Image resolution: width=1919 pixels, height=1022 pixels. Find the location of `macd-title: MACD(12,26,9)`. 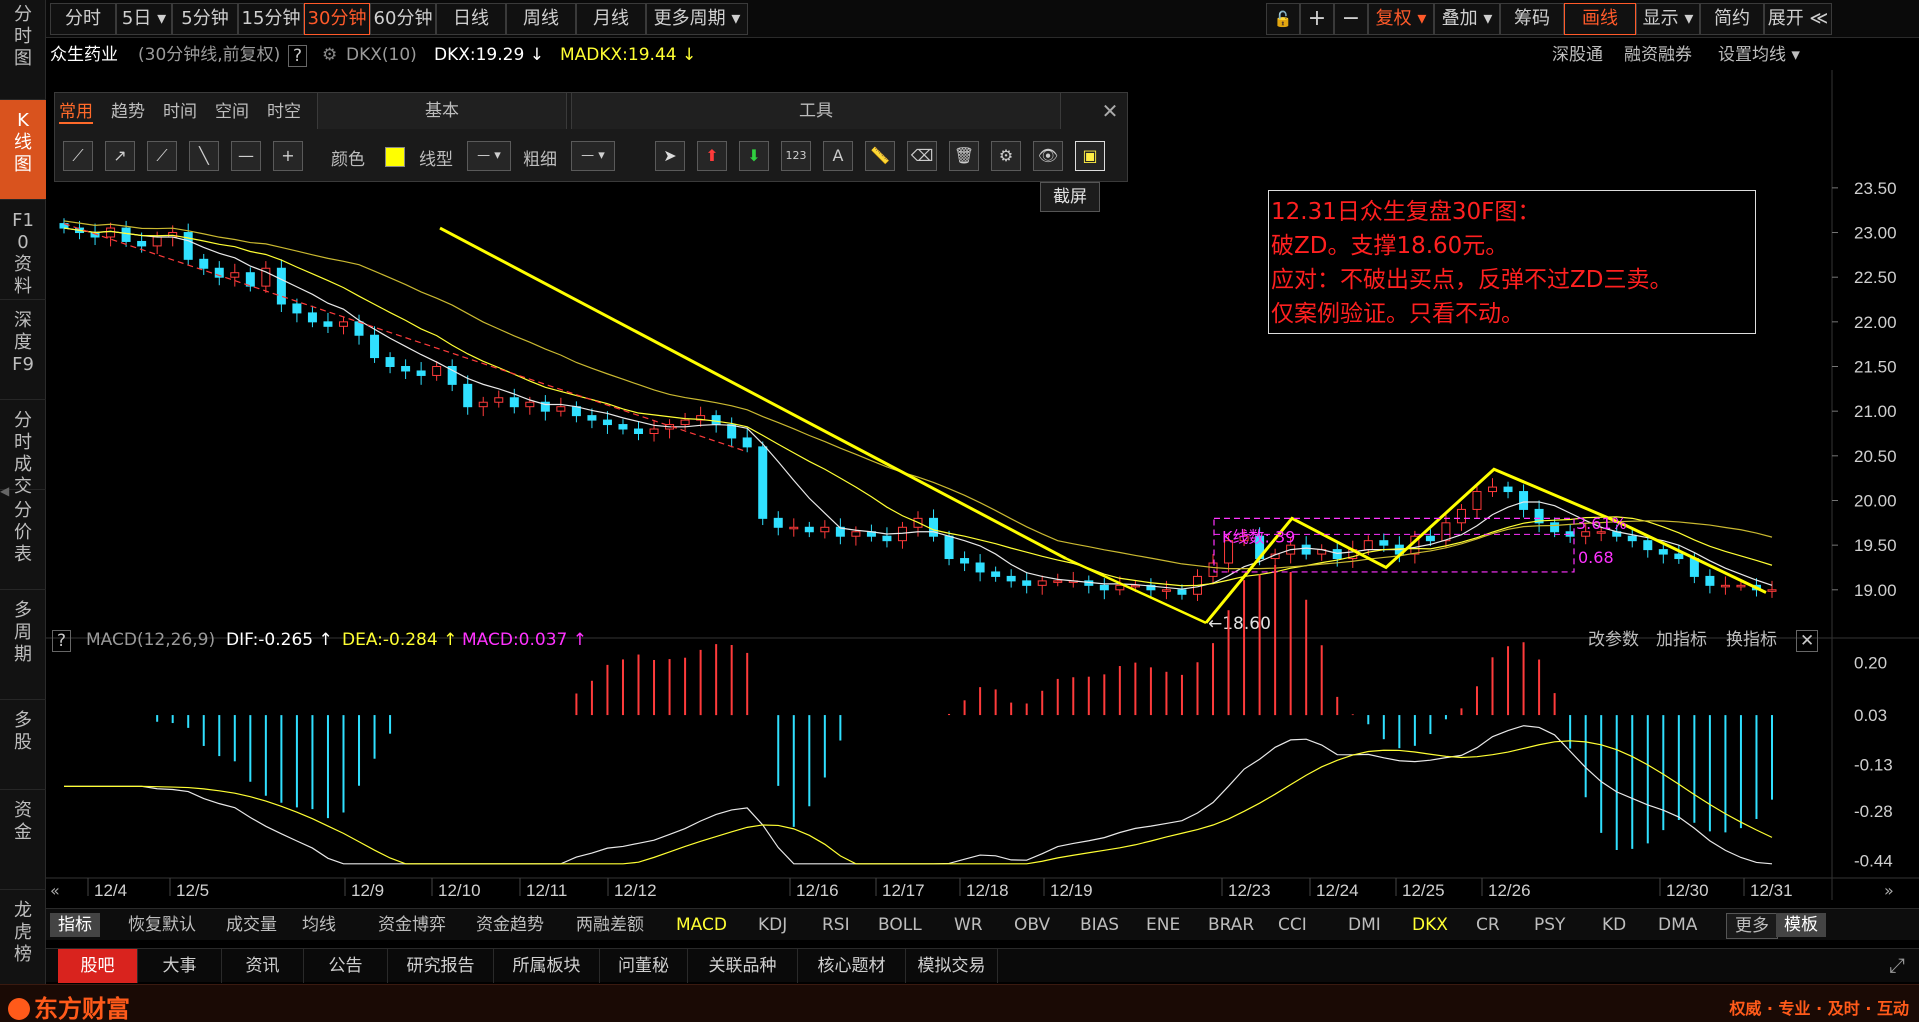

macd-title: MACD(12,26,9) is located at coordinates (150, 640).